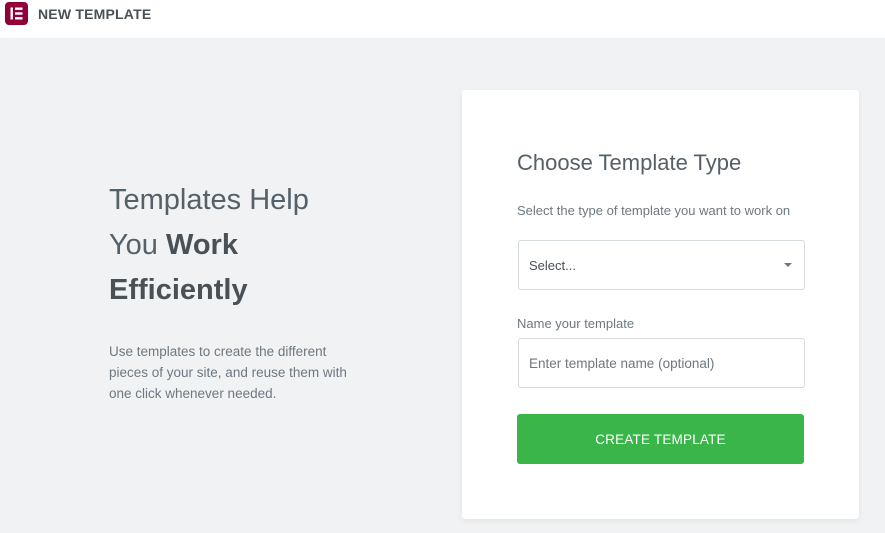  Describe the element at coordinates (209, 200) in the screenshot. I see `headline-line1: Templates Help` at that location.